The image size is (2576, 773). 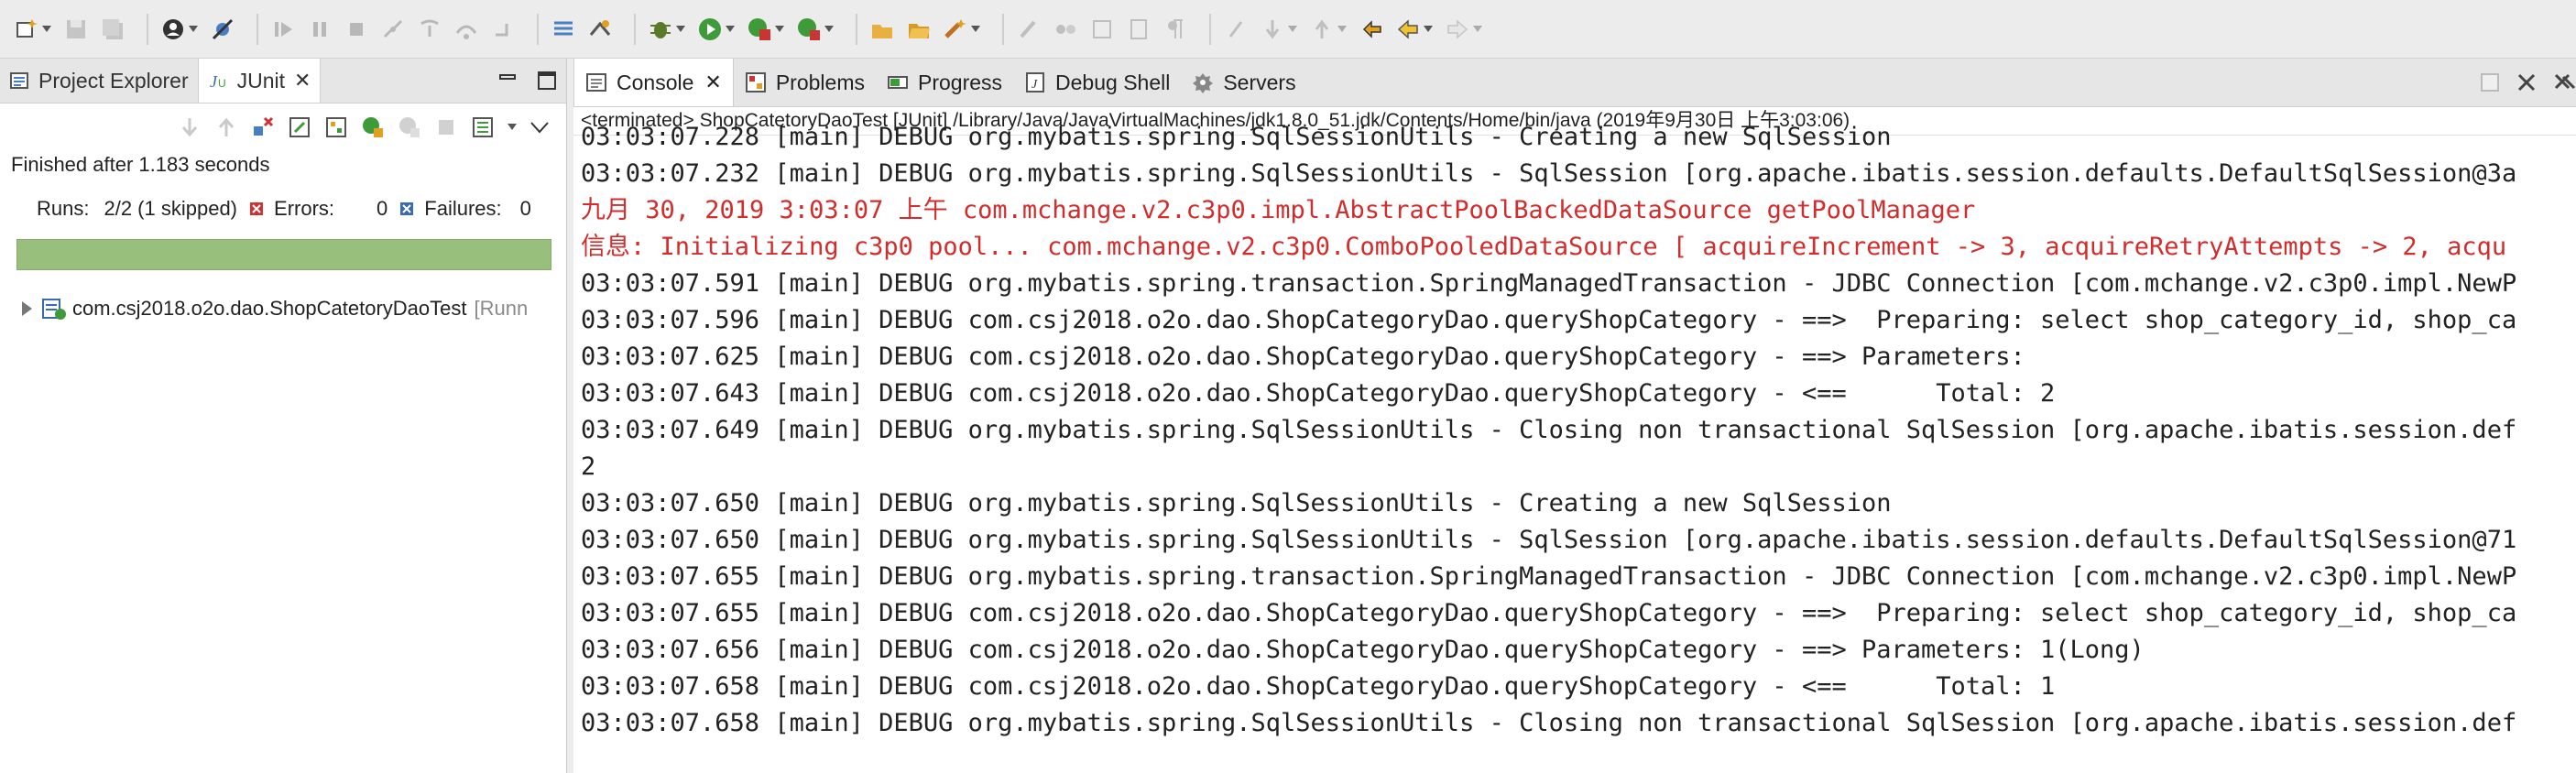 What do you see at coordinates (383, 208) in the screenshot?
I see `errors-value: 0` at bounding box center [383, 208].